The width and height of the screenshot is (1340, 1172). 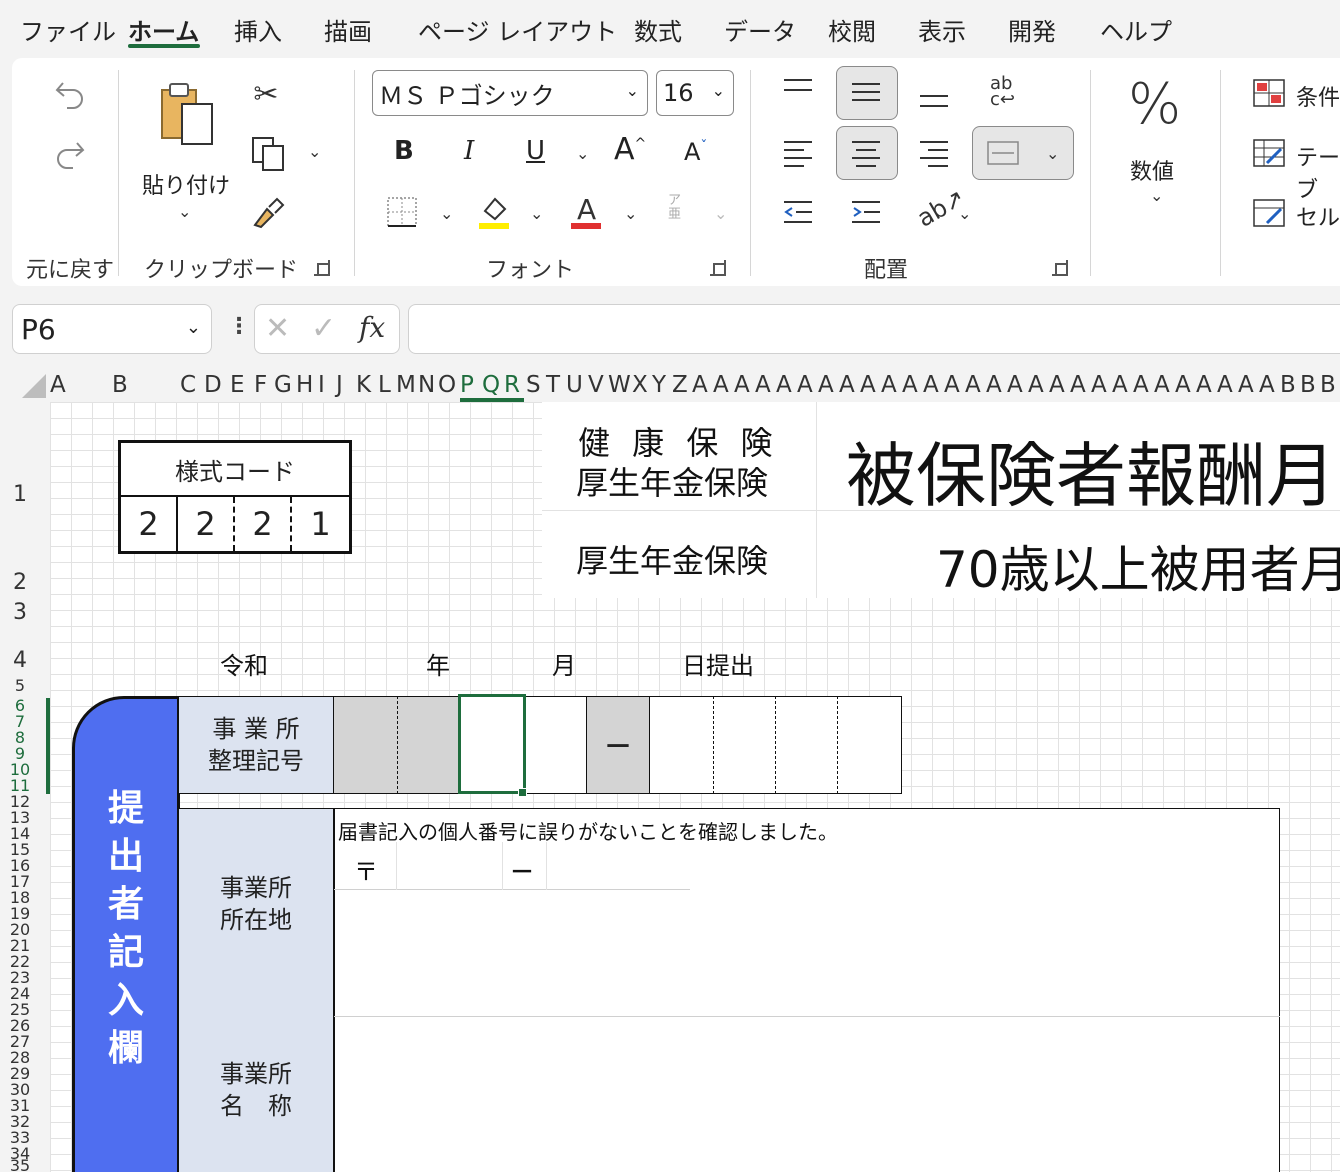 I want to click on column-header: W, so click(x=619, y=385).